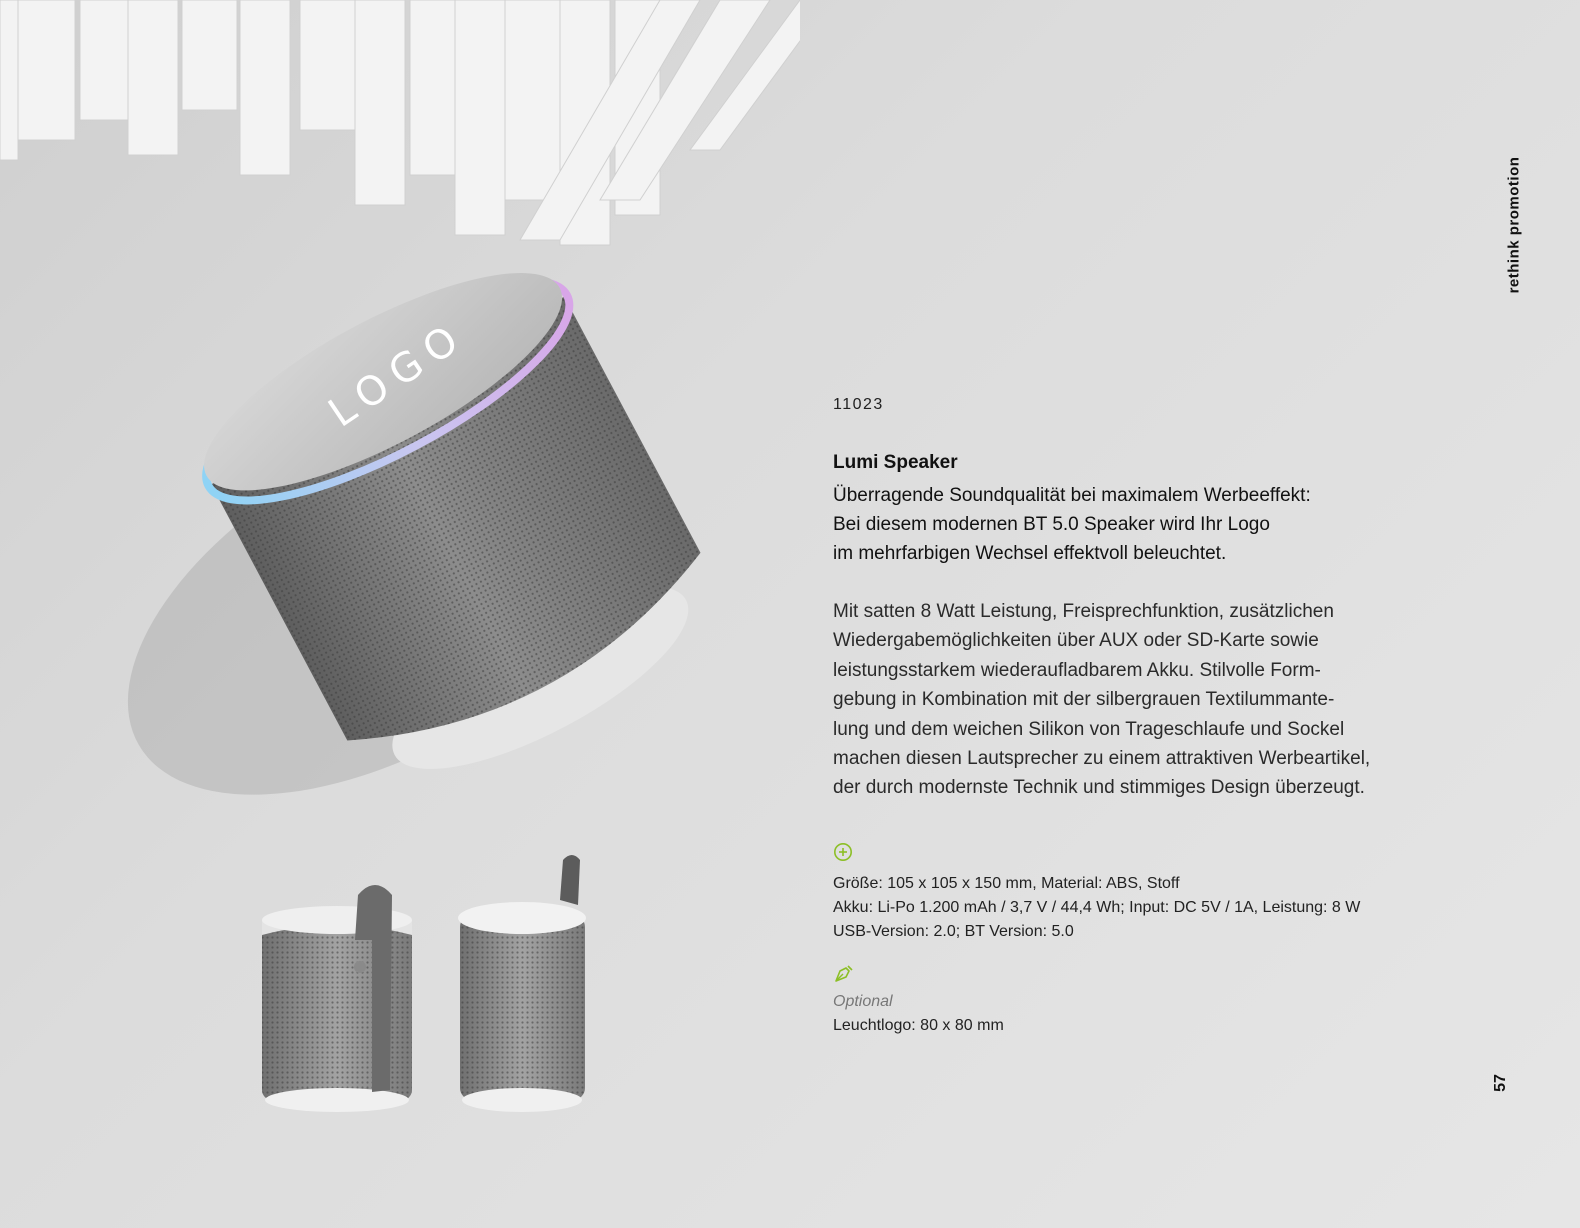 This screenshot has width=1580, height=1228. Describe the element at coordinates (895, 462) in the screenshot. I see `product-title: Lumi Speaker` at that location.